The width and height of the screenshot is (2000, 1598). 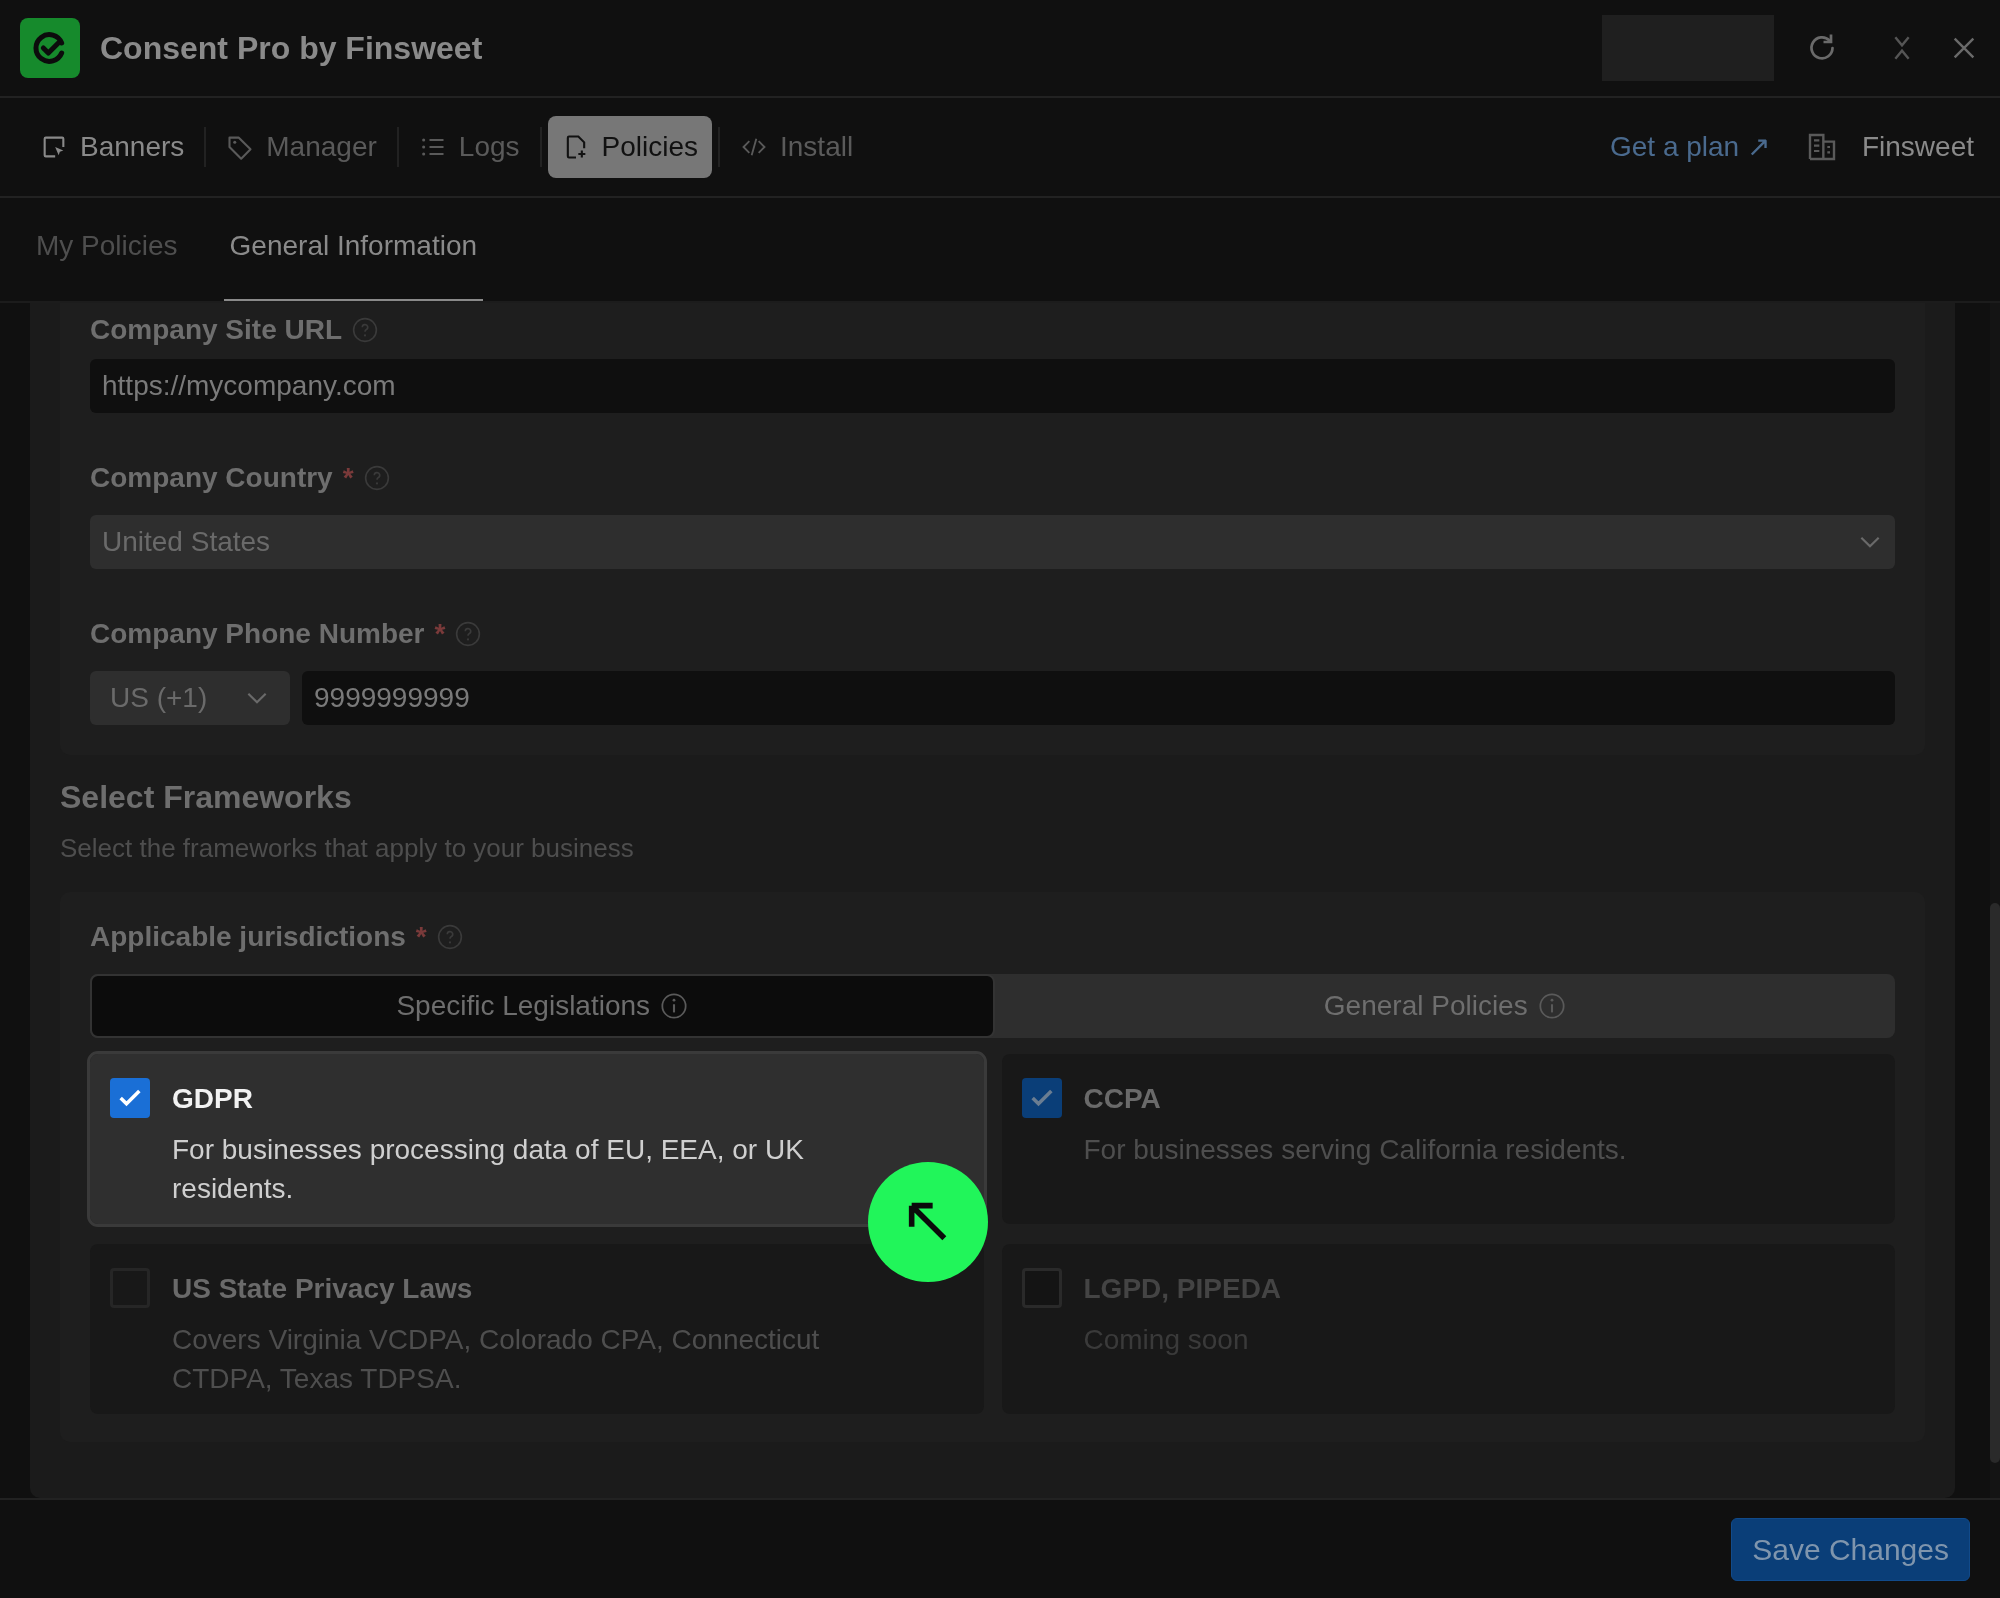 What do you see at coordinates (1122, 1099) in the screenshot?
I see `framework-name: CCPA` at bounding box center [1122, 1099].